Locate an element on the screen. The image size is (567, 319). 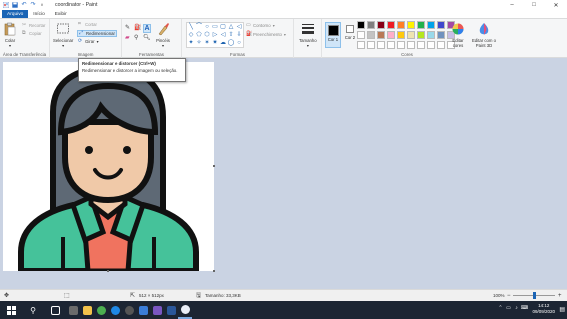
shape-icon: ╲ is located at coordinates (191, 27).